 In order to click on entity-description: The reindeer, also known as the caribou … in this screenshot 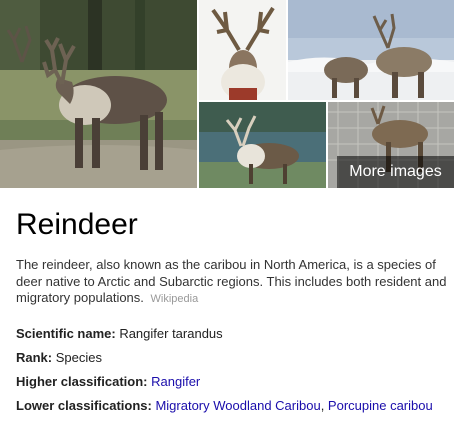, I will do `click(232, 282)`.